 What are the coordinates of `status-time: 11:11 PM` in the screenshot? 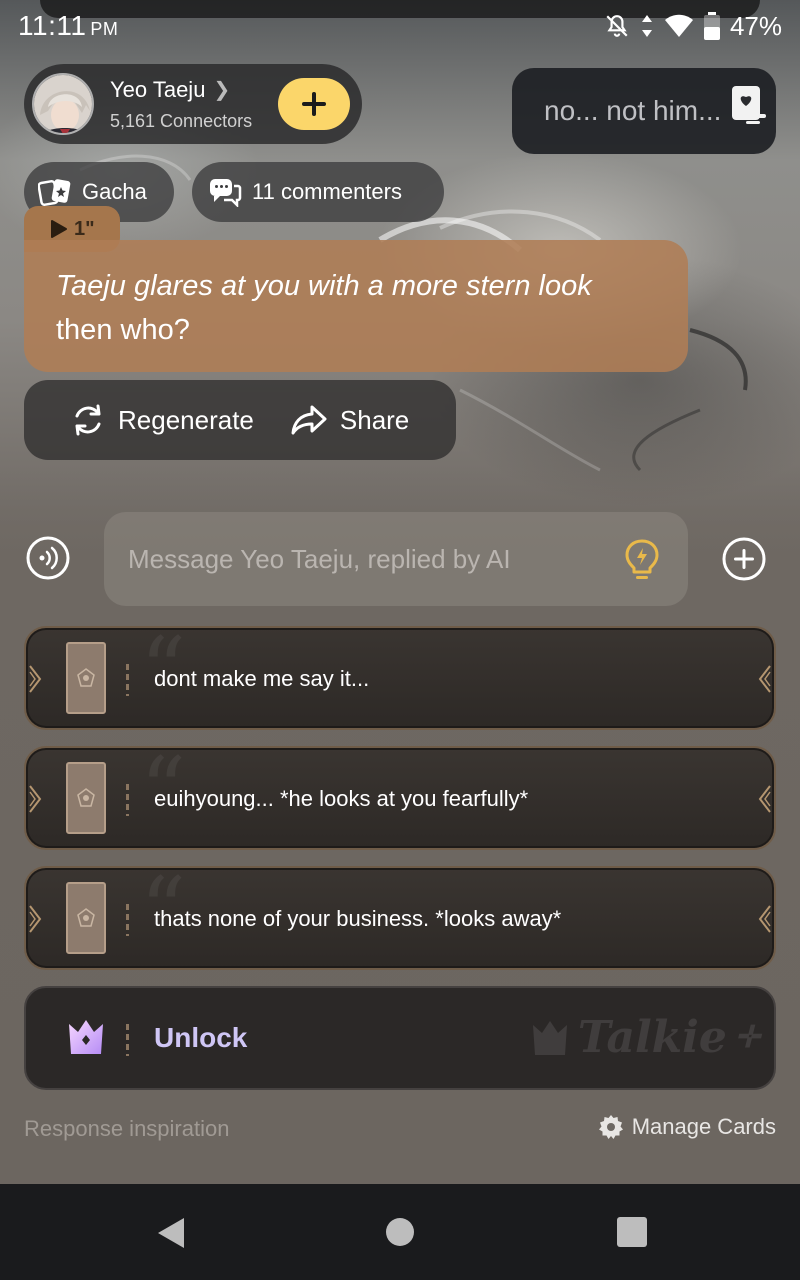 It's located at (68, 26).